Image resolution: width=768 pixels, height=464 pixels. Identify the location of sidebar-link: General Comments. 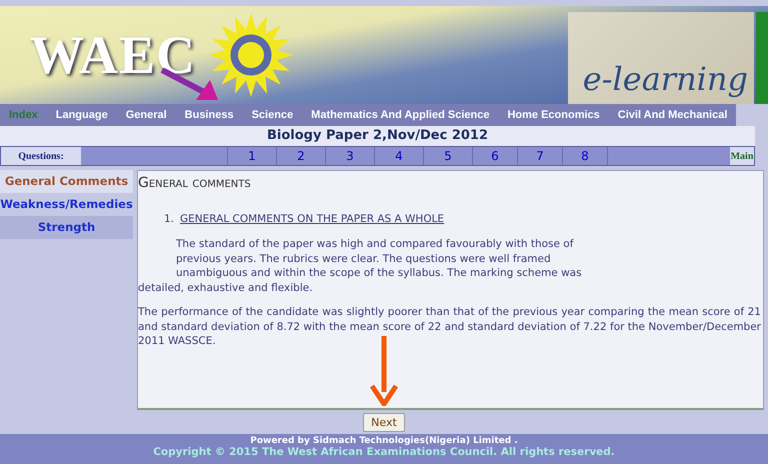
(66, 181).